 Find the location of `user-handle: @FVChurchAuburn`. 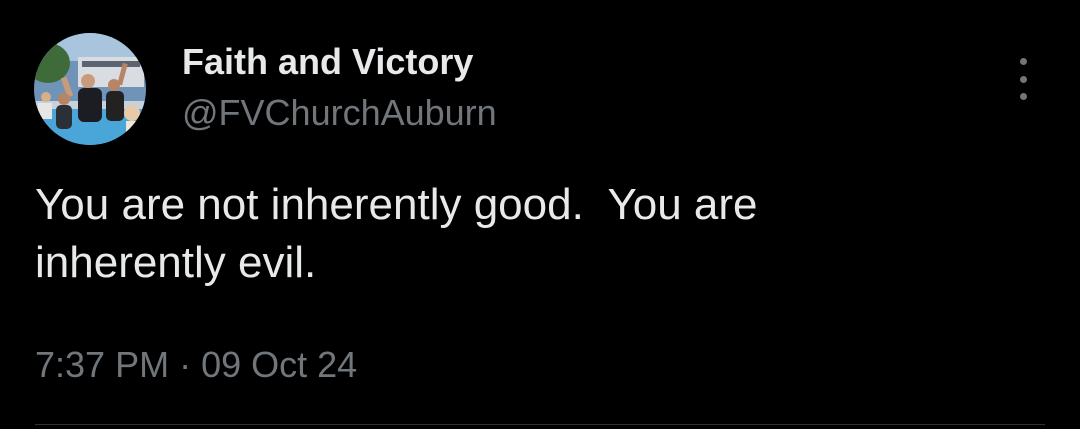

user-handle: @FVChurchAuburn is located at coordinates (339, 113).